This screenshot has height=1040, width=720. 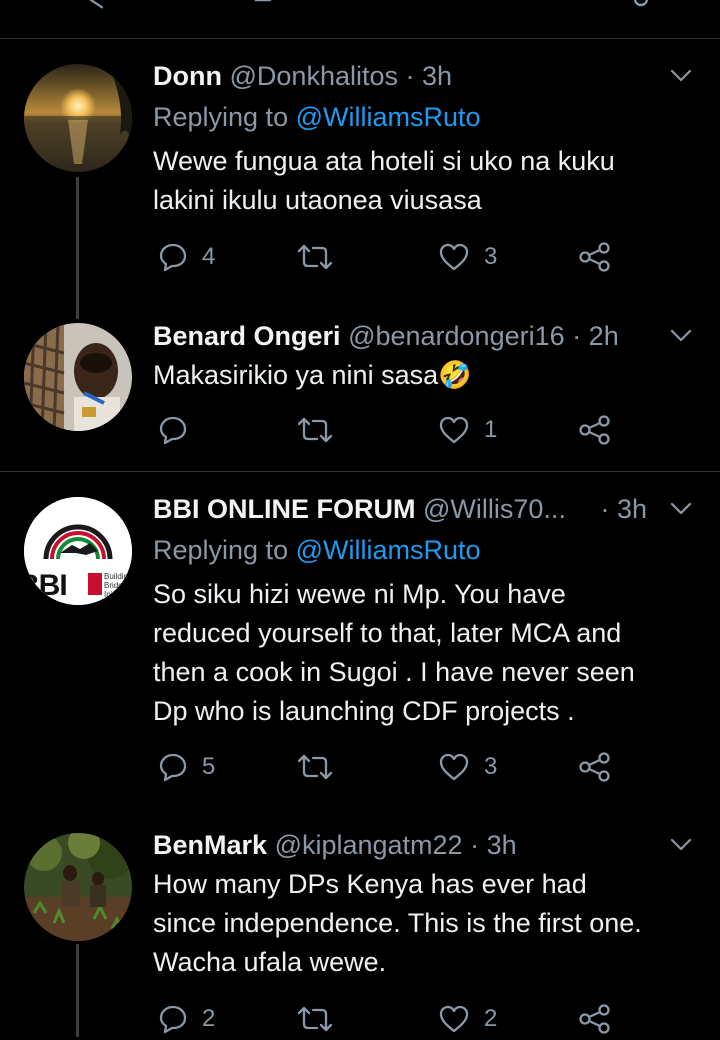 What do you see at coordinates (312, 375) in the screenshot?
I see `tweet-text-line: Makasirikio ya nini sasa🤣` at bounding box center [312, 375].